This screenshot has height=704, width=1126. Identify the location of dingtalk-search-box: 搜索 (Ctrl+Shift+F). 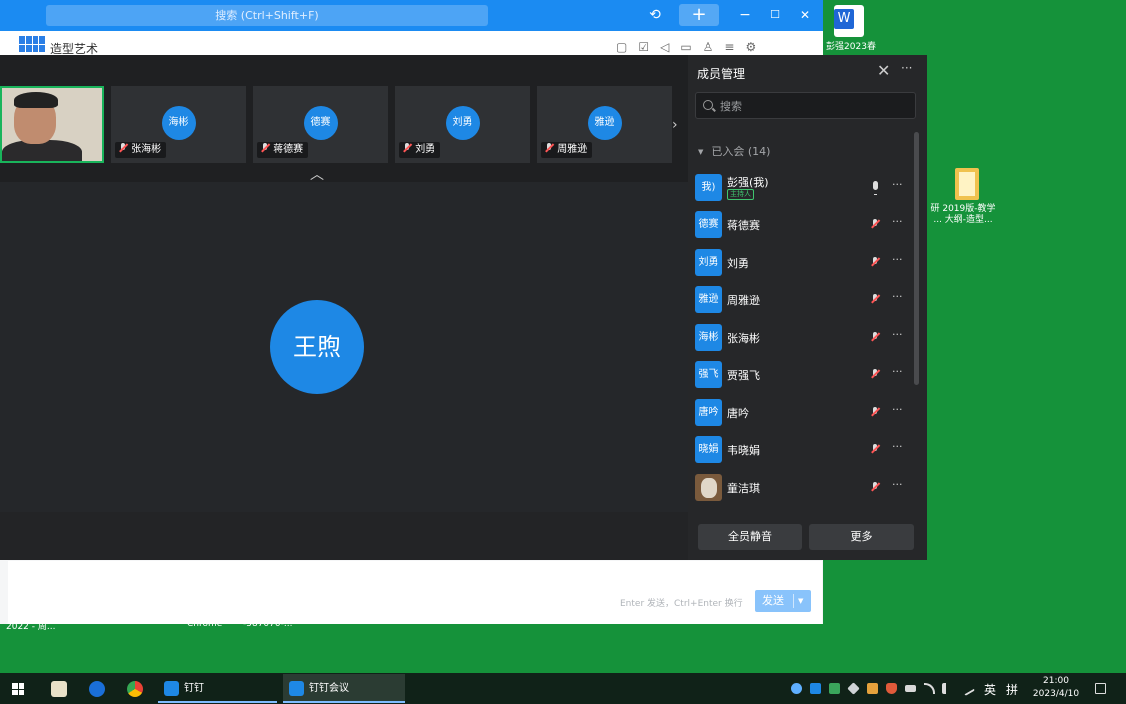
(267, 15).